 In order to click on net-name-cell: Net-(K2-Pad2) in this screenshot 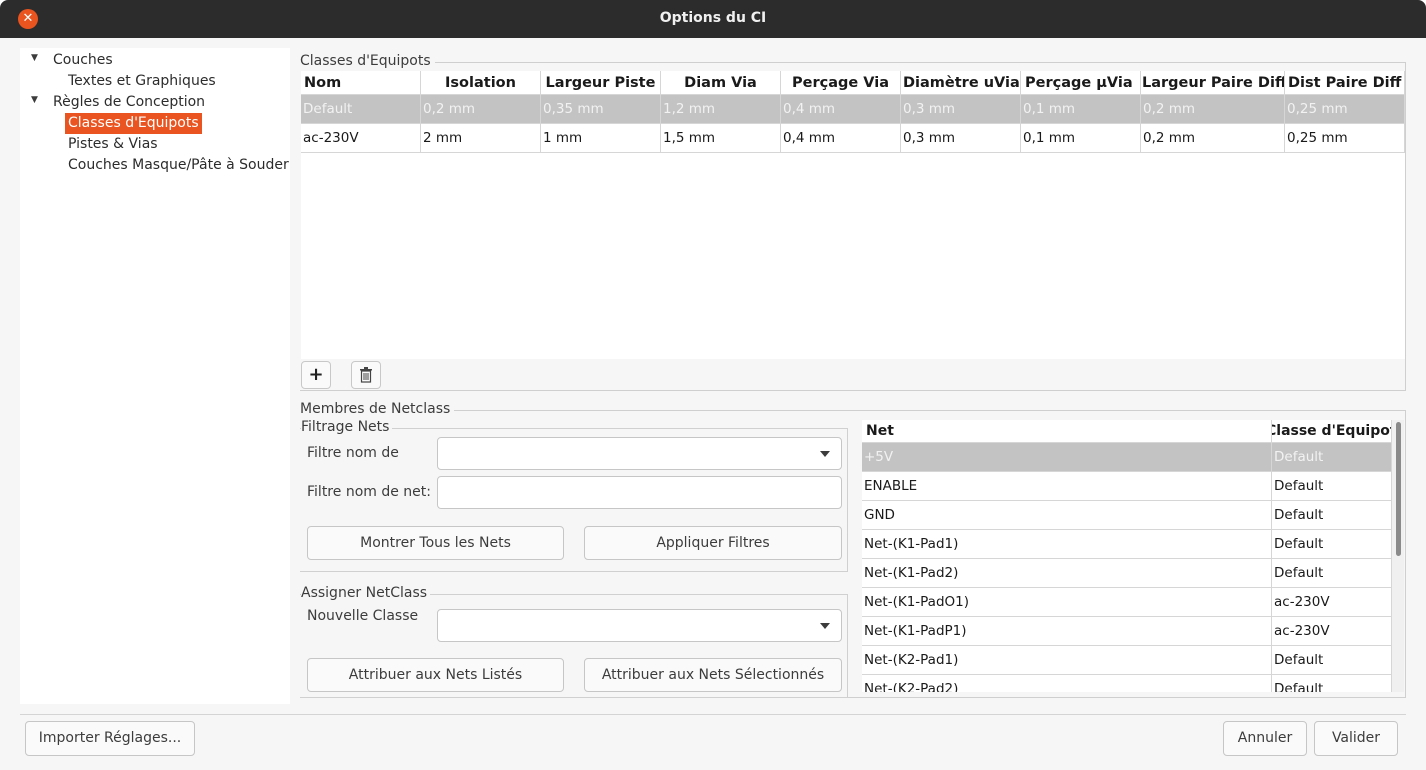, I will do `click(1067, 683)`.